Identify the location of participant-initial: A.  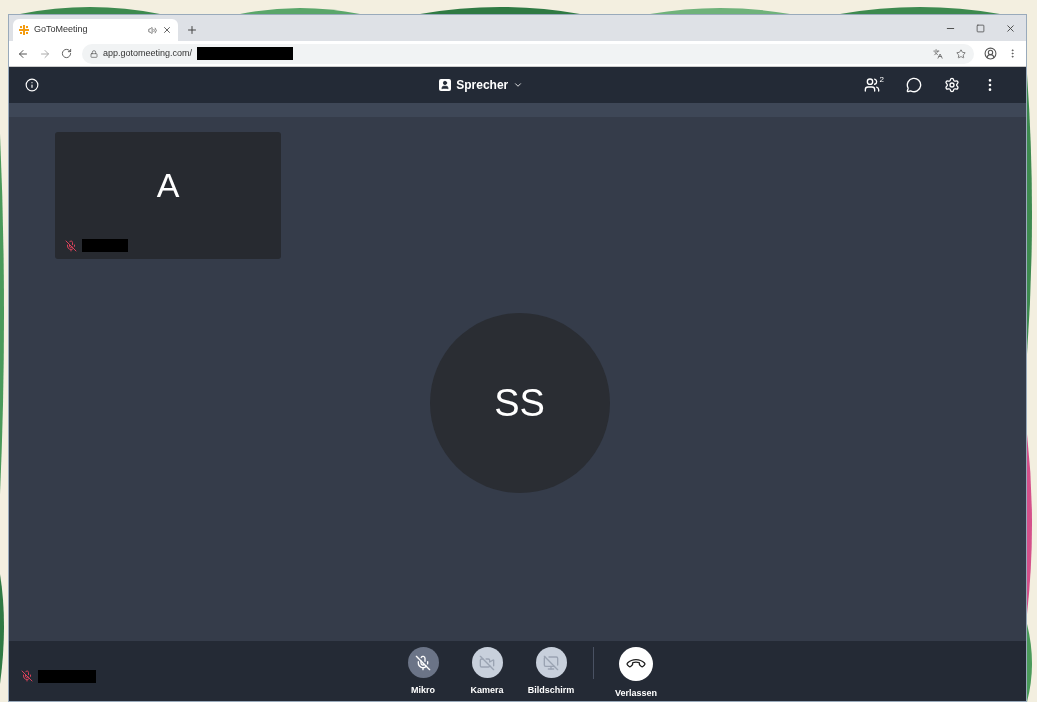
(168, 185).